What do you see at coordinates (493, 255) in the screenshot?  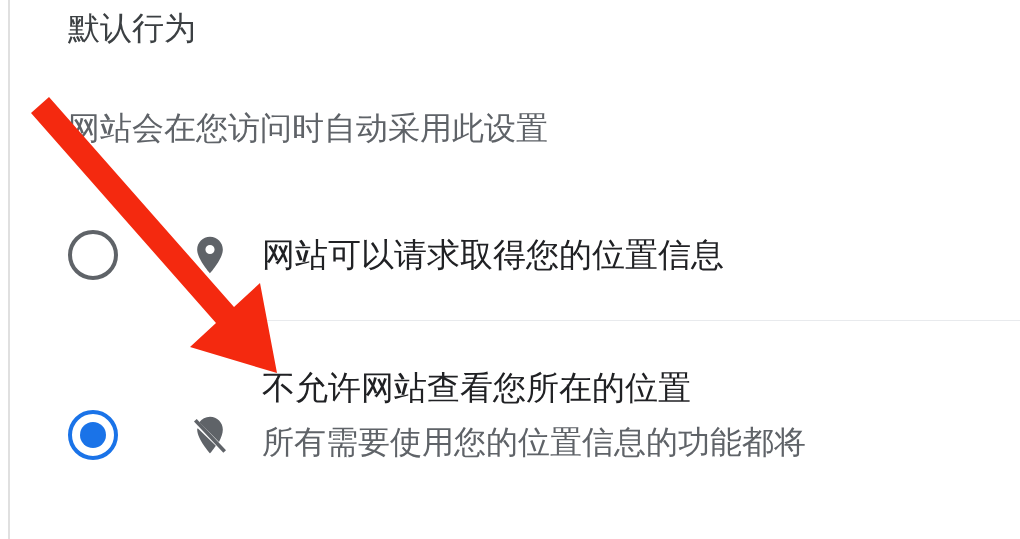 I see `option-label: 网站可以请求取得您的位置信息` at bounding box center [493, 255].